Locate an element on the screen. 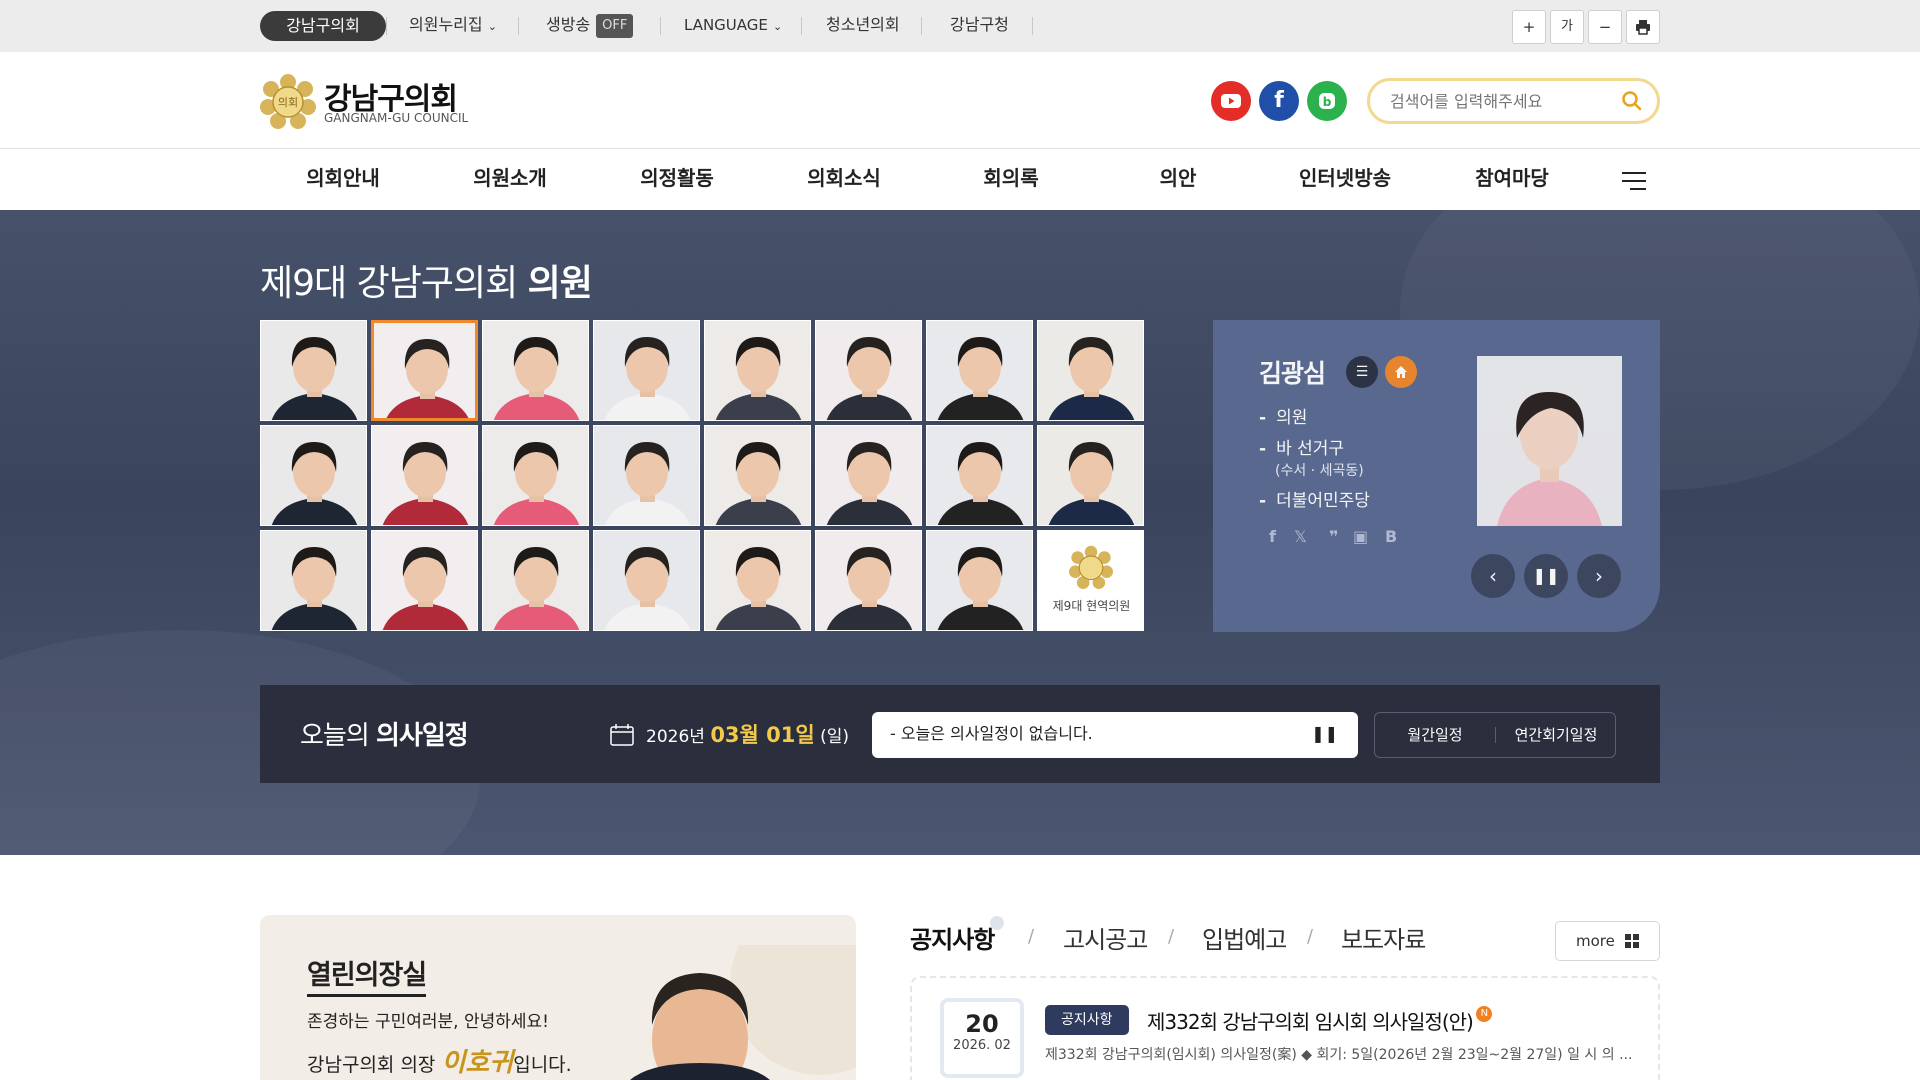 This screenshot has width=1920, height=1080. facebook-link: f is located at coordinates (1279, 101).